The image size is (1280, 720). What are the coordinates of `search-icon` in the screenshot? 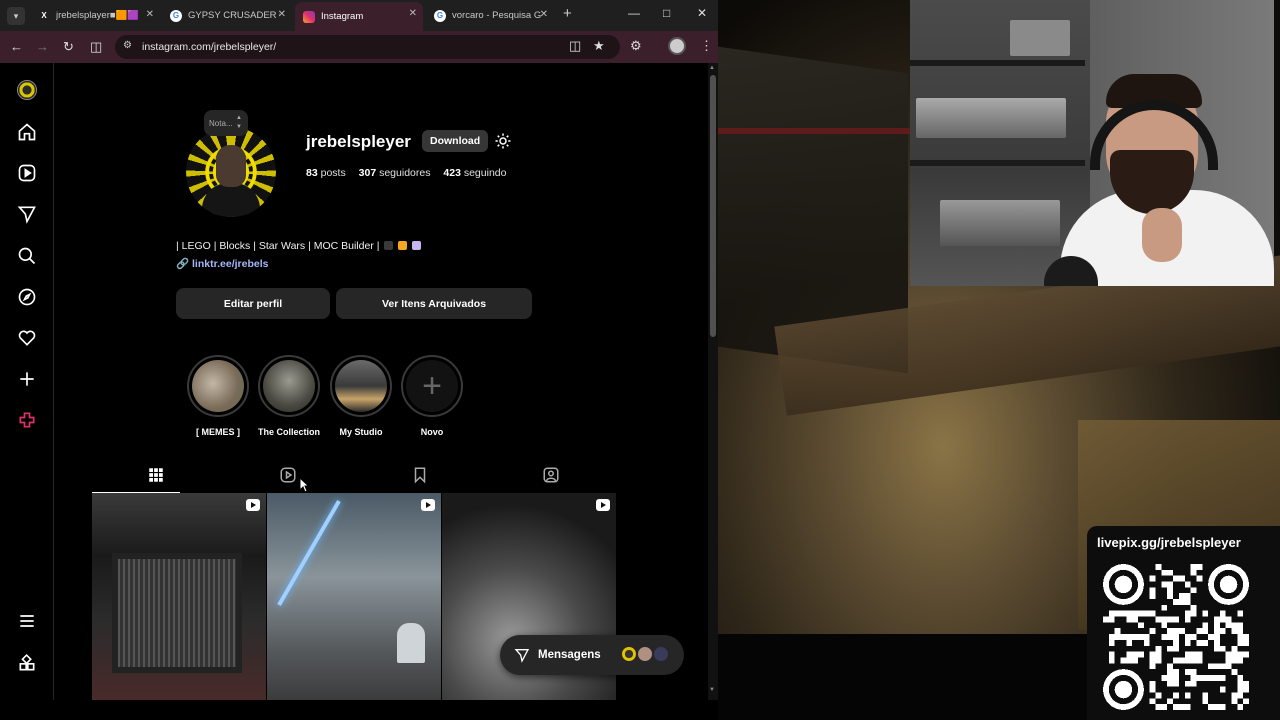 It's located at (27, 256).